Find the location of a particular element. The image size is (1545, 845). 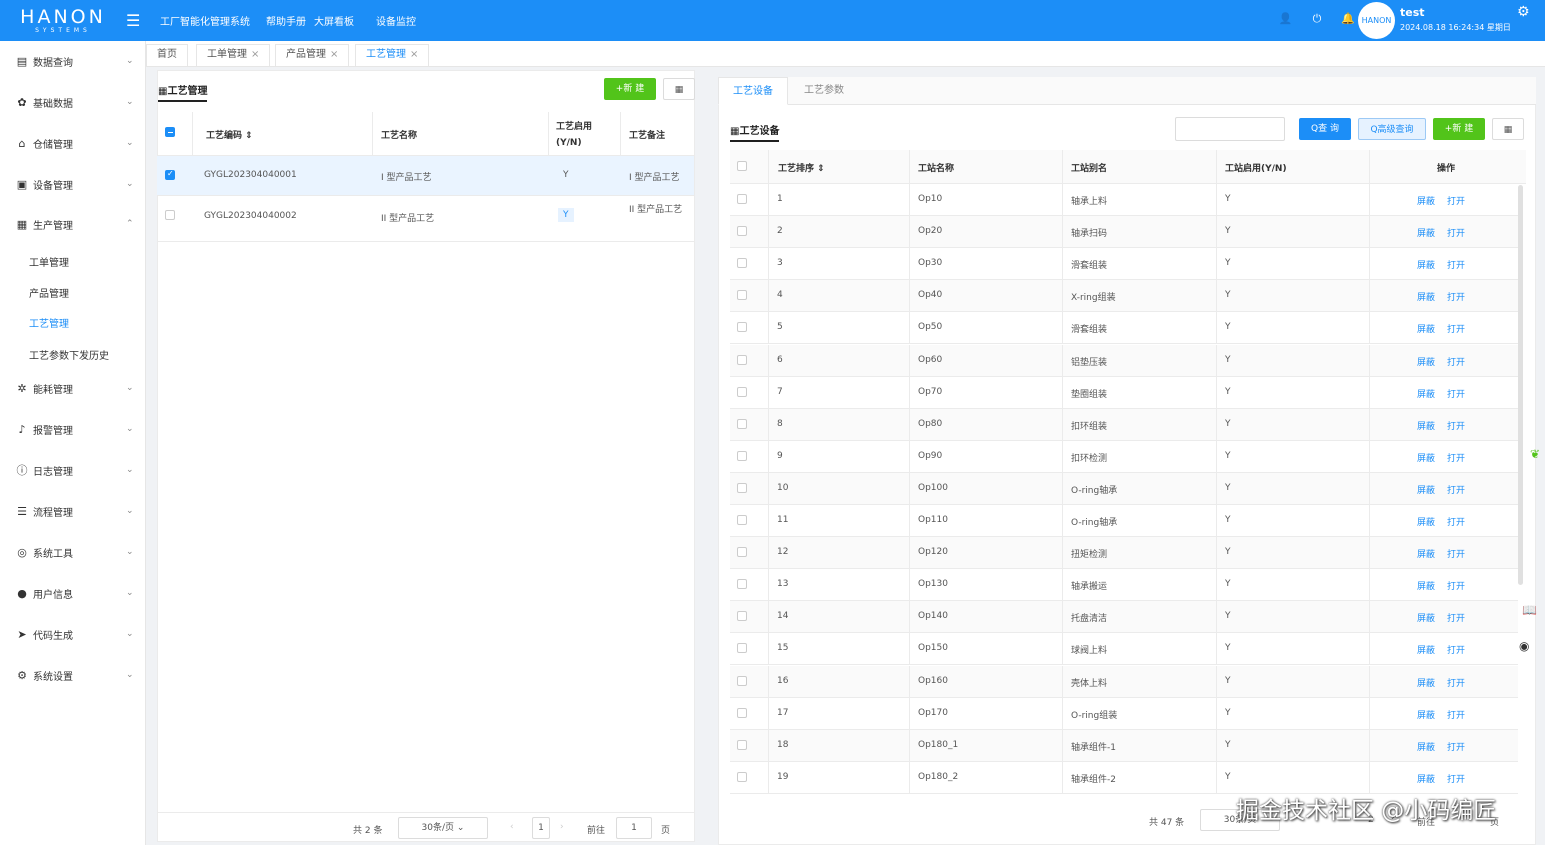

add-process-button: +新 建 is located at coordinates (630, 89).